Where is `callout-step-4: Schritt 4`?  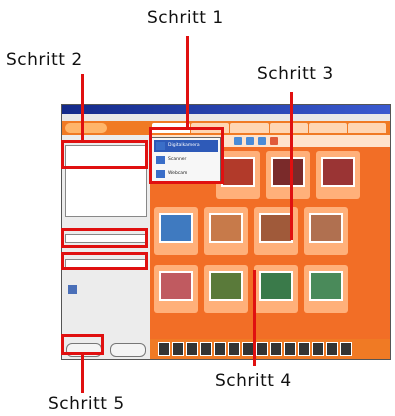
callout-step-4: Schritt 4 is located at coordinates (253, 381).